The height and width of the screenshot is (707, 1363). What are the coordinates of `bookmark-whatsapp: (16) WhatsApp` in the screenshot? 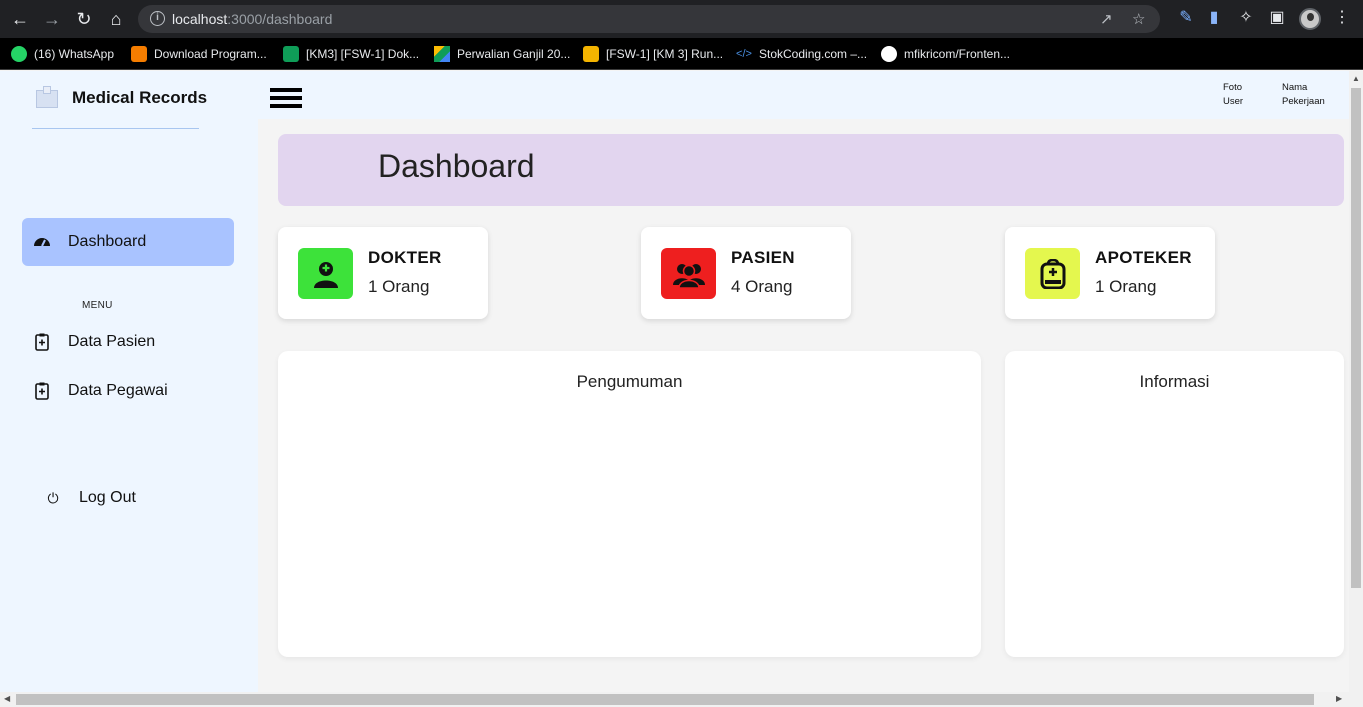 It's located at (62, 54).